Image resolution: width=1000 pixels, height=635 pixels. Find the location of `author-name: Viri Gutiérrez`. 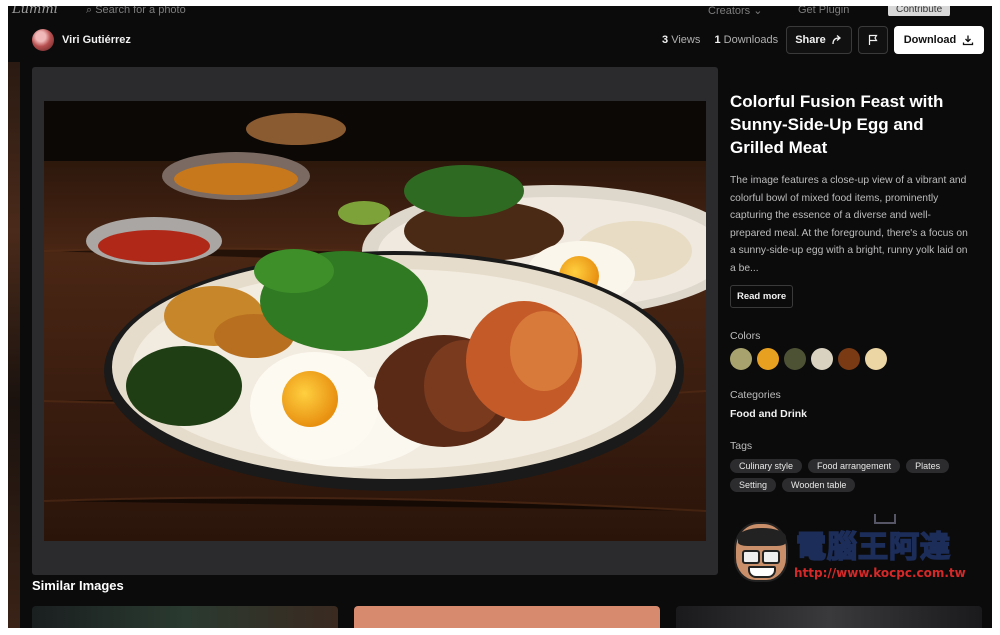

author-name: Viri Gutiérrez is located at coordinates (96, 40).